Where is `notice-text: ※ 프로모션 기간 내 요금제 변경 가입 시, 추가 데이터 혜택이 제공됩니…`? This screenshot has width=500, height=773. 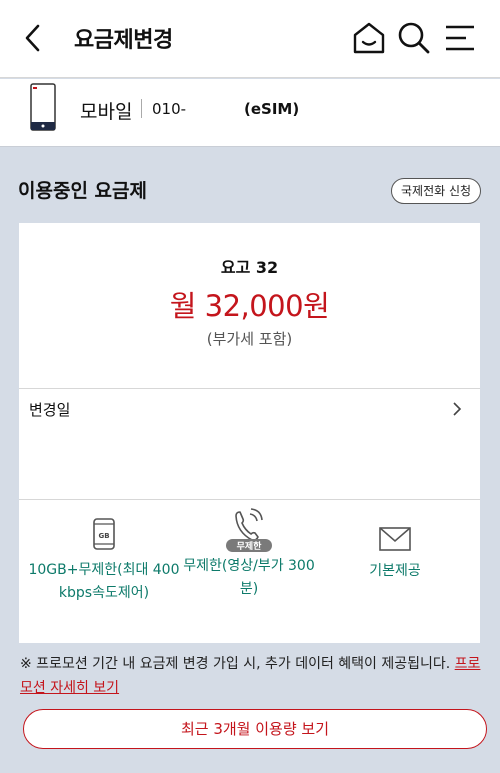
notice-text: ※ 프로모션 기간 내 요금제 변경 가입 시, 추가 데이터 혜택이 제공됩니… is located at coordinates (237, 664).